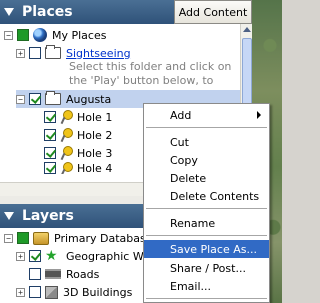 The width and height of the screenshot is (320, 303). Describe the element at coordinates (206, 115) in the screenshot. I see `menu-item-add: Add` at that location.